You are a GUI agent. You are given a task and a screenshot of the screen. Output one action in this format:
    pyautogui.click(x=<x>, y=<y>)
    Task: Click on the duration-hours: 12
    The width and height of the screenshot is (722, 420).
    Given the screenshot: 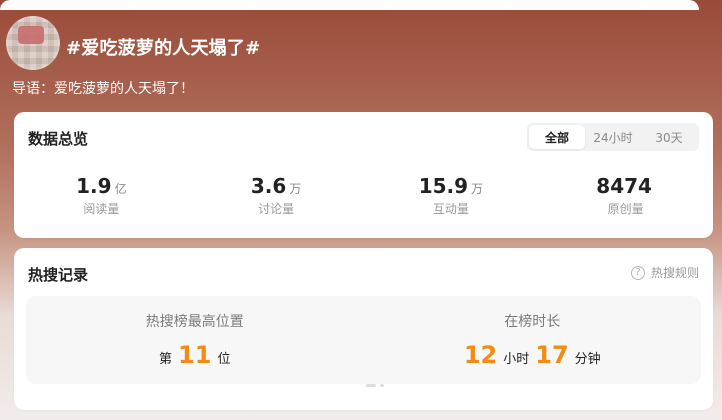 What is the action you would take?
    pyautogui.click(x=480, y=355)
    